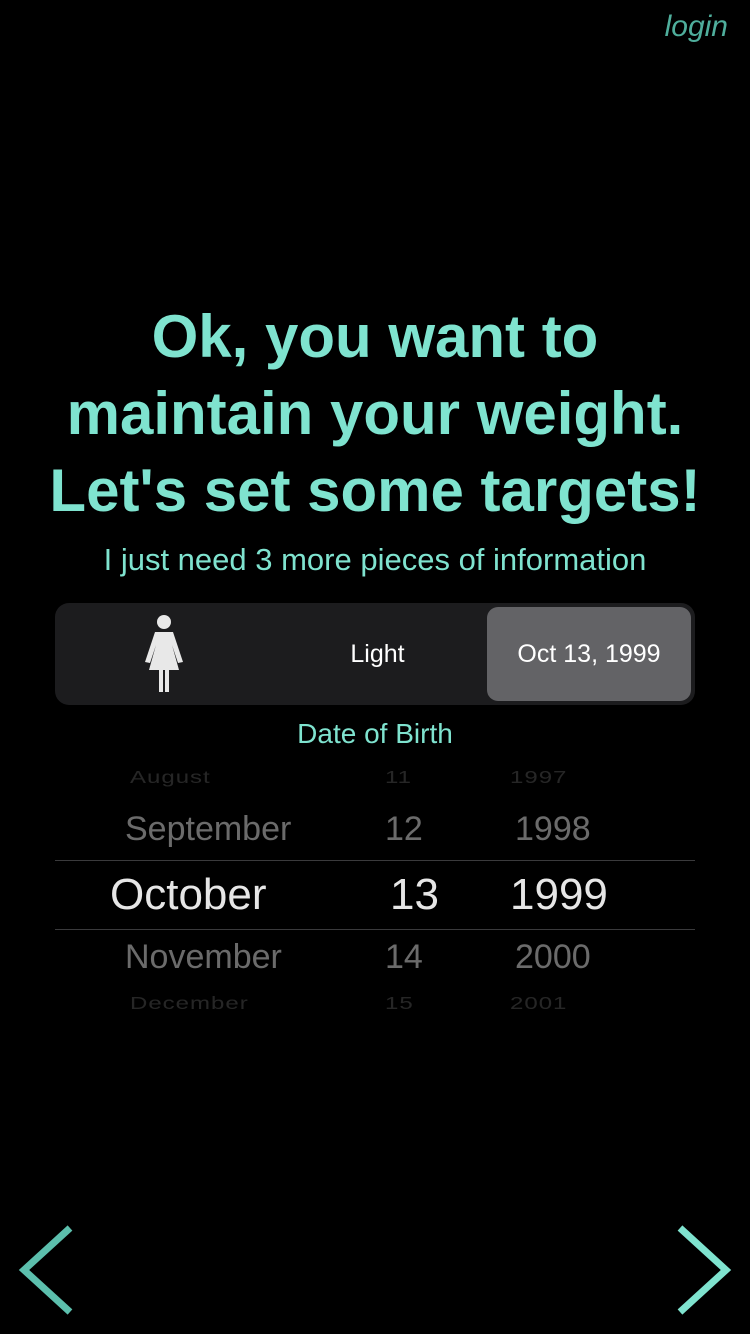 The width and height of the screenshot is (750, 1334). Describe the element at coordinates (188, 895) in the screenshot. I see `picker-row-selected: October` at that location.